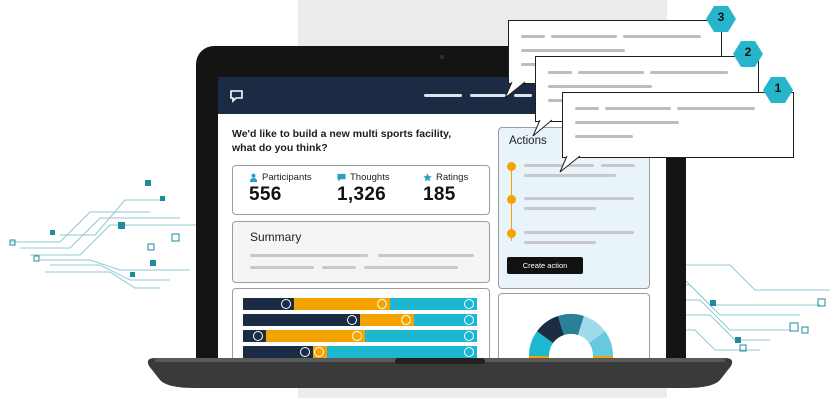 This screenshot has width=835, height=398. What do you see at coordinates (570, 164) in the screenshot?
I see `callout-tail` at bounding box center [570, 164].